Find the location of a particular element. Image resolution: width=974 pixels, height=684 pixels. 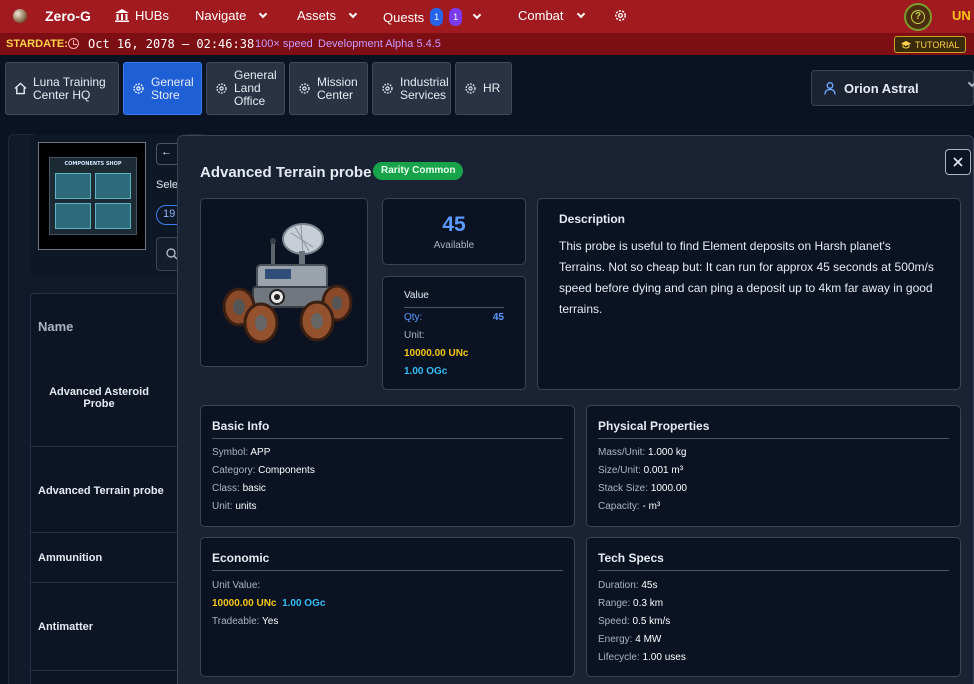

user-name: Orion Astral is located at coordinates (881, 88).